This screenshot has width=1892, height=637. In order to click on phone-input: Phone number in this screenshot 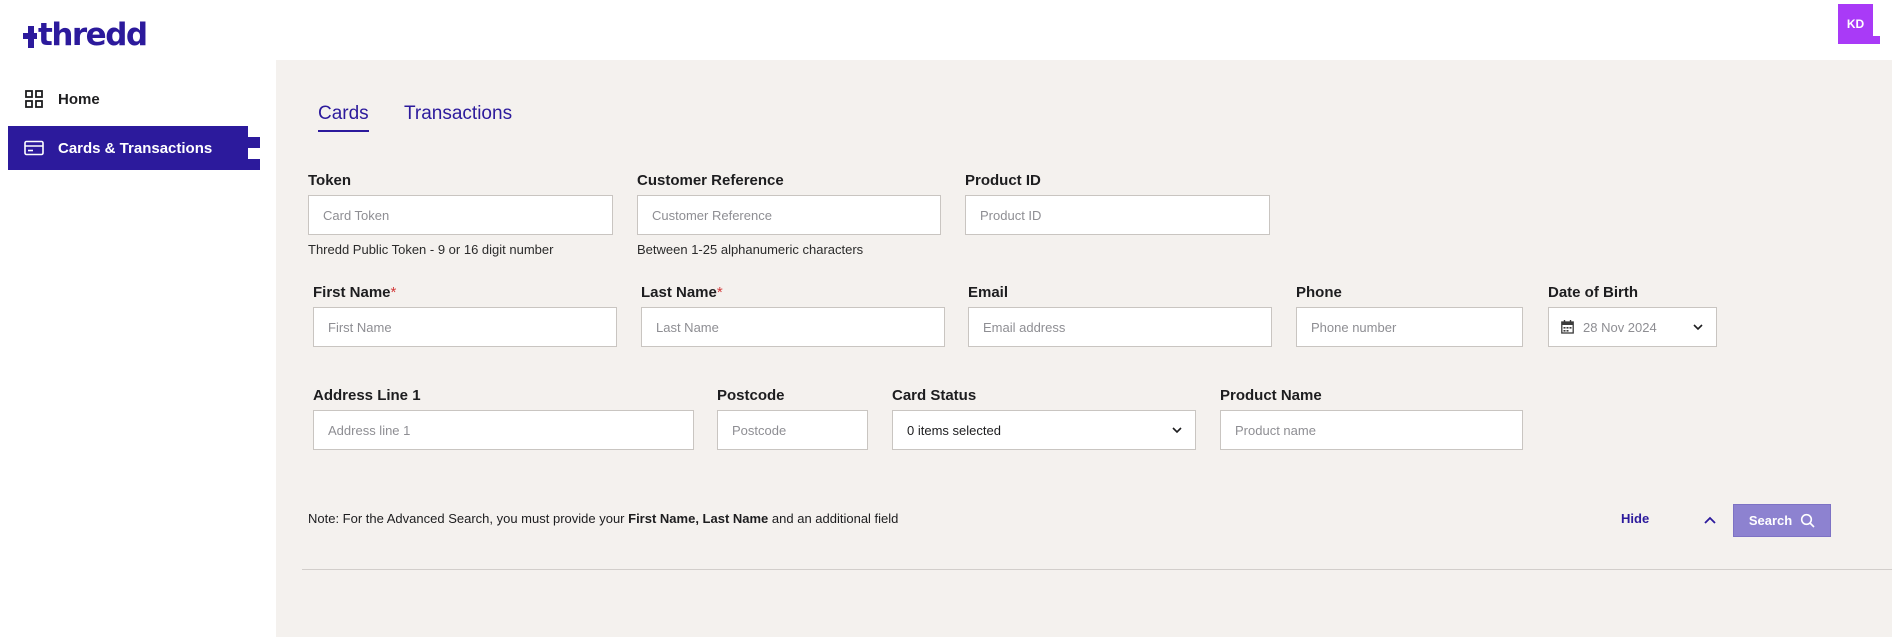, I will do `click(1409, 327)`.